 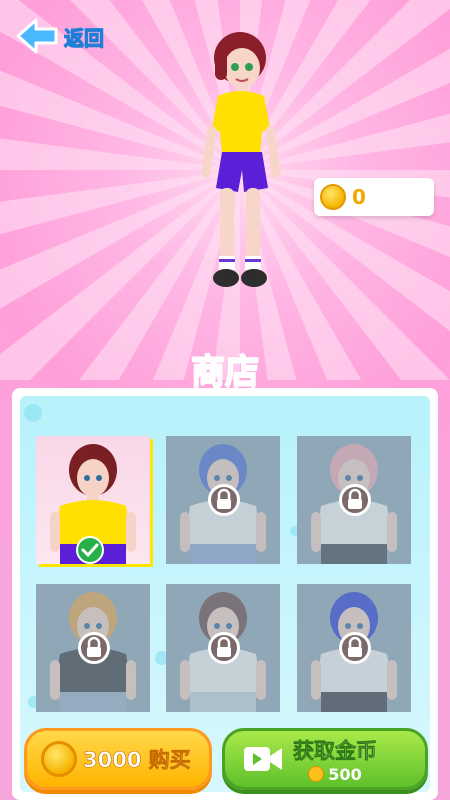 I want to click on coin-balance: 0, so click(x=374, y=197).